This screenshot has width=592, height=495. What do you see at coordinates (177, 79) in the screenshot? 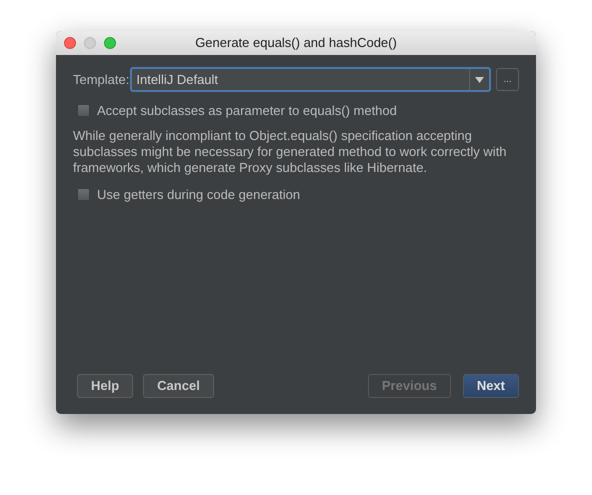
I see `template-value: IntelliJ Default` at bounding box center [177, 79].